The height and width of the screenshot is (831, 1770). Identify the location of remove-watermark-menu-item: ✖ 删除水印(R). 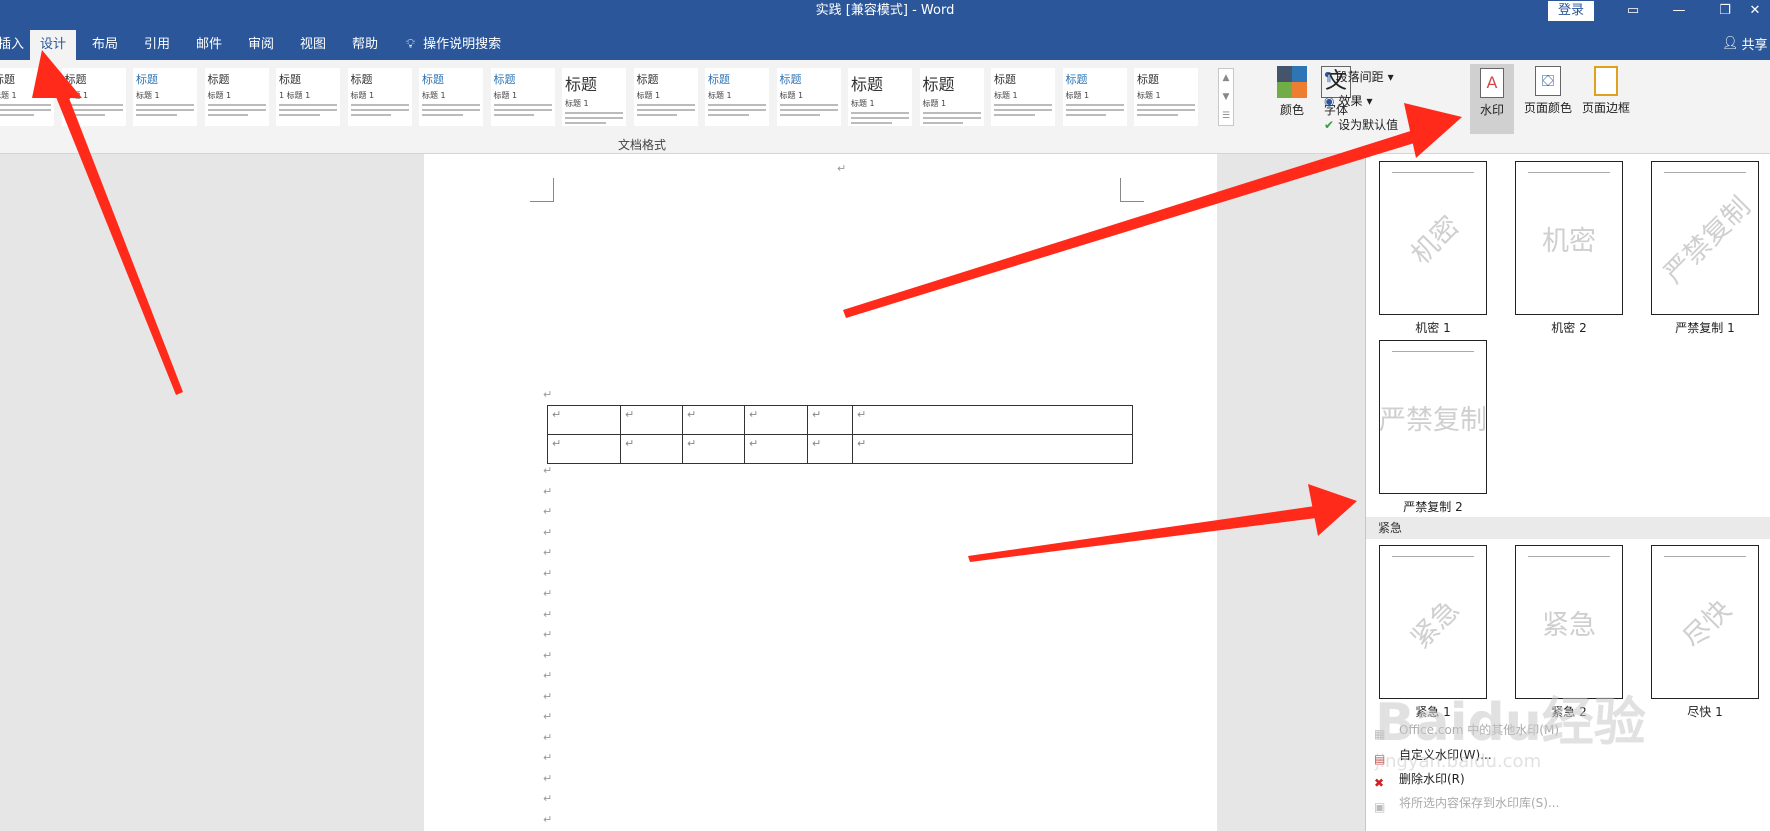
(1568, 779).